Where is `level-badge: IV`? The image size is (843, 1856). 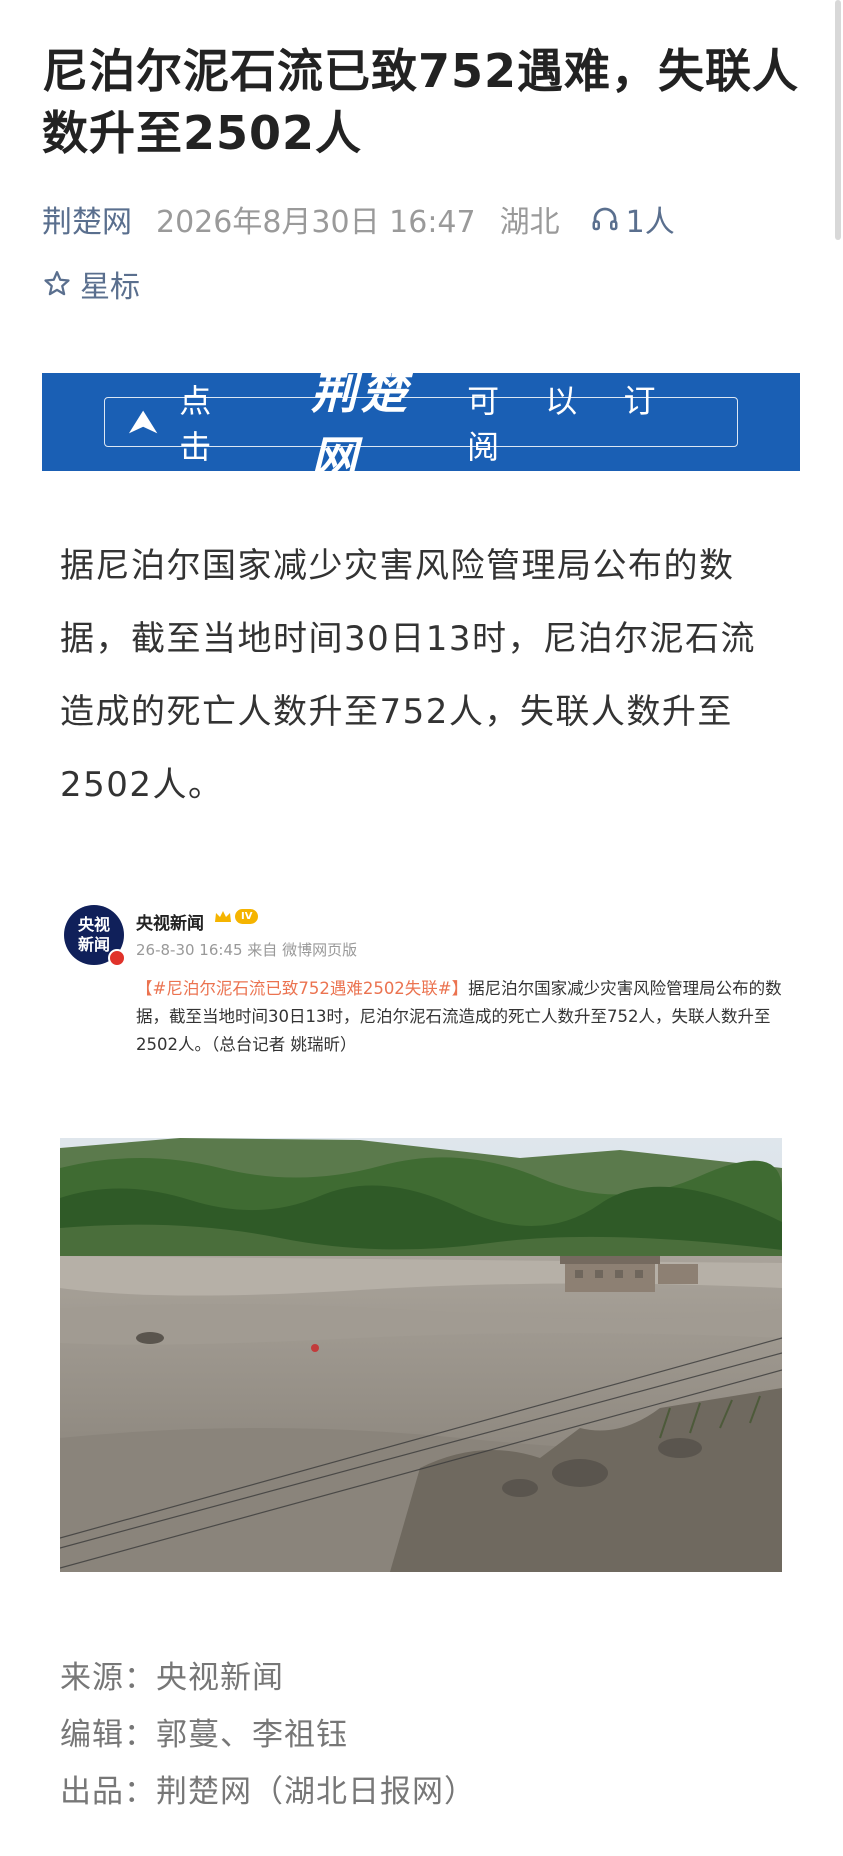
level-badge: IV is located at coordinates (247, 916).